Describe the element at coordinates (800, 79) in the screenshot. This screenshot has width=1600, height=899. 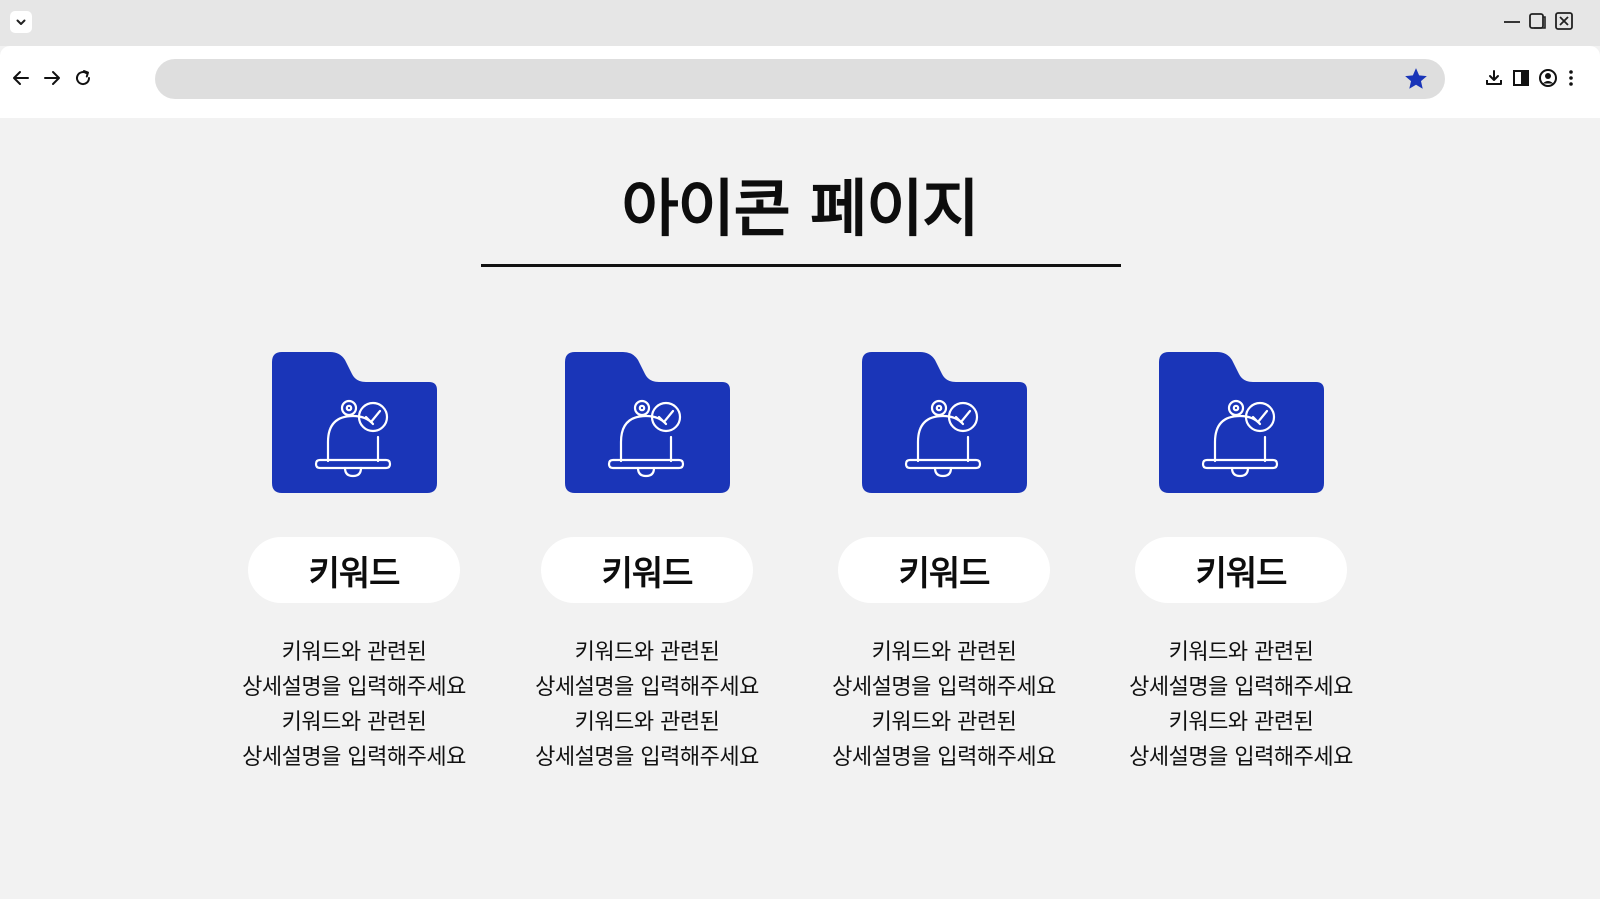
I see `address-bar` at that location.